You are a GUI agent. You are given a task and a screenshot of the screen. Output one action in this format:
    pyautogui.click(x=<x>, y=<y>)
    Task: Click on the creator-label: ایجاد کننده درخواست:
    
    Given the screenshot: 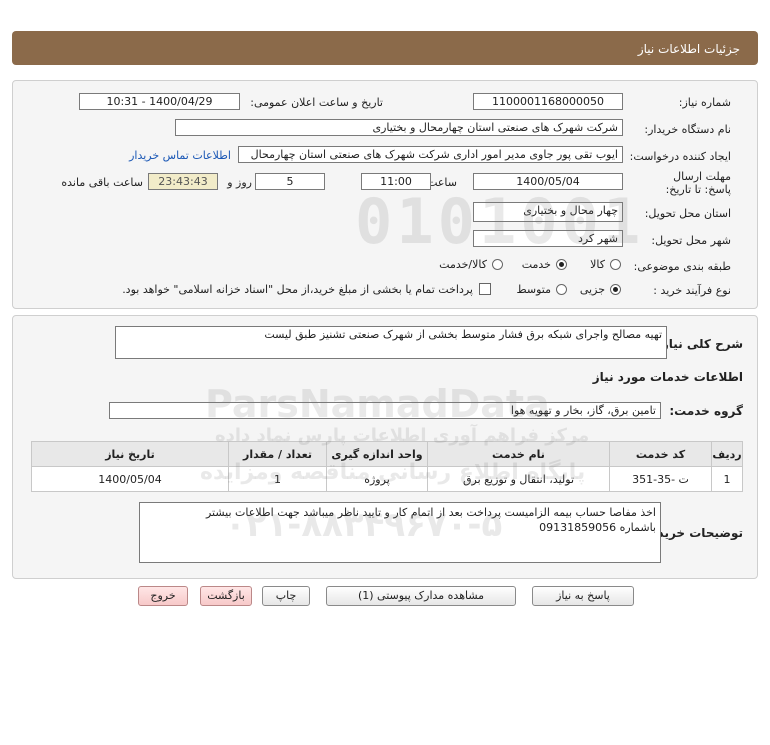 What is the action you would take?
    pyautogui.click(x=680, y=156)
    